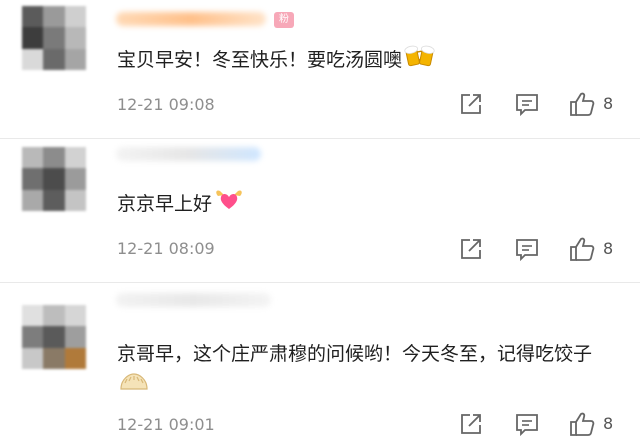  Describe the element at coordinates (355, 354) in the screenshot. I see `comment-text-content: 京哥早，这个庄严肃穆的问候哟！今天冬至，记得吃饺子` at that location.